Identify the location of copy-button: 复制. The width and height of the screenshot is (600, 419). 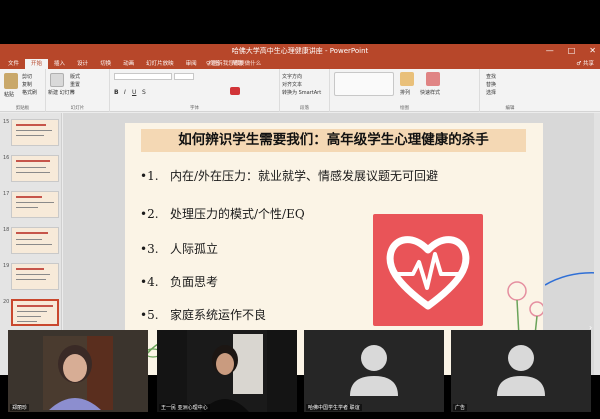
(27, 84).